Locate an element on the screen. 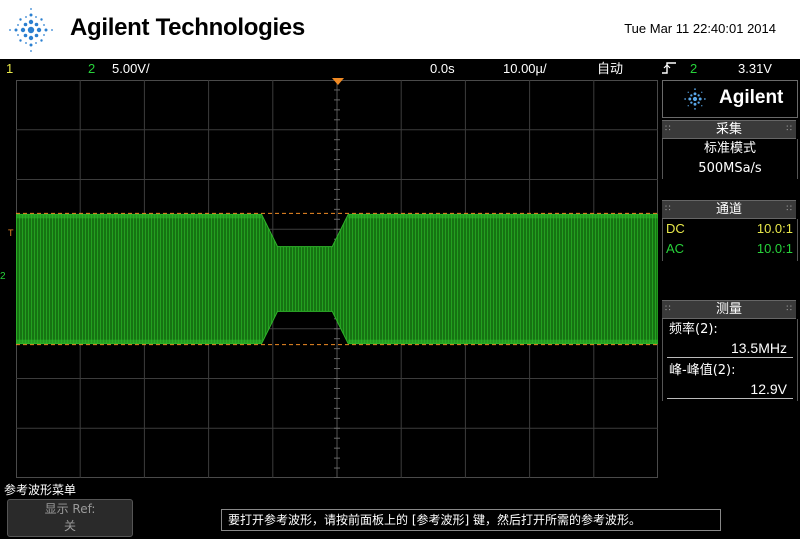 The image size is (800, 539). trigger-mode: 自动 is located at coordinates (610, 68).